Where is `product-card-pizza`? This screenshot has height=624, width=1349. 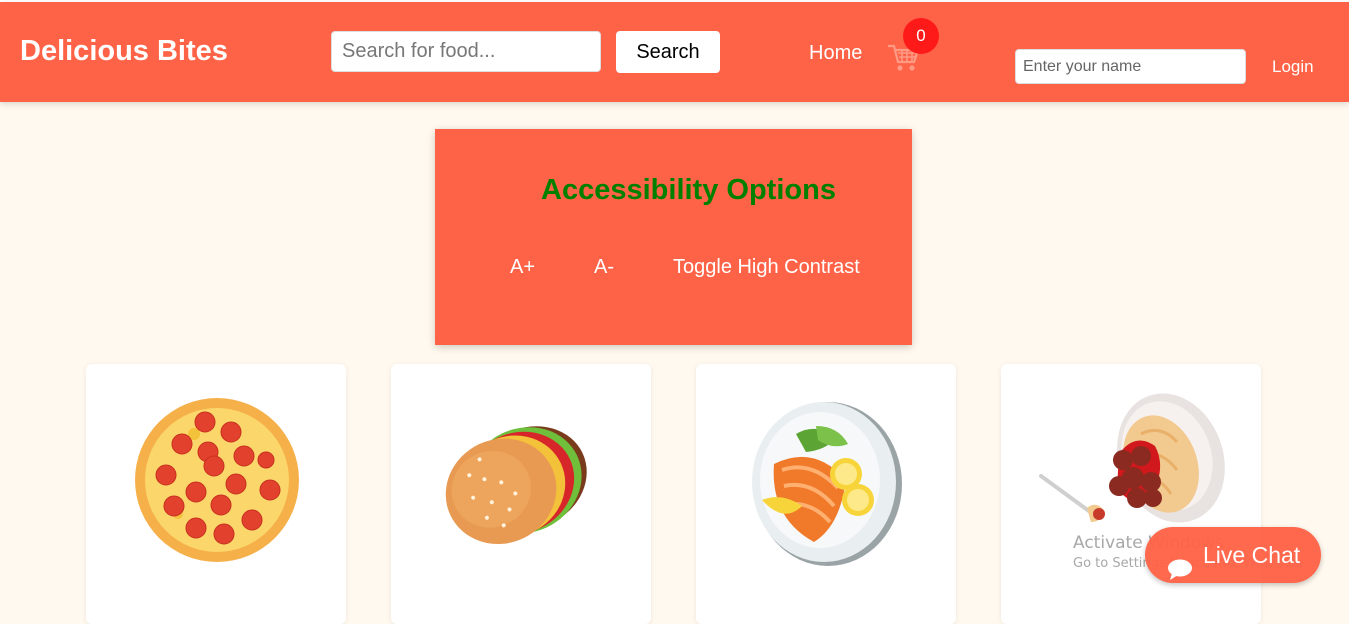
product-card-pizza is located at coordinates (216, 494).